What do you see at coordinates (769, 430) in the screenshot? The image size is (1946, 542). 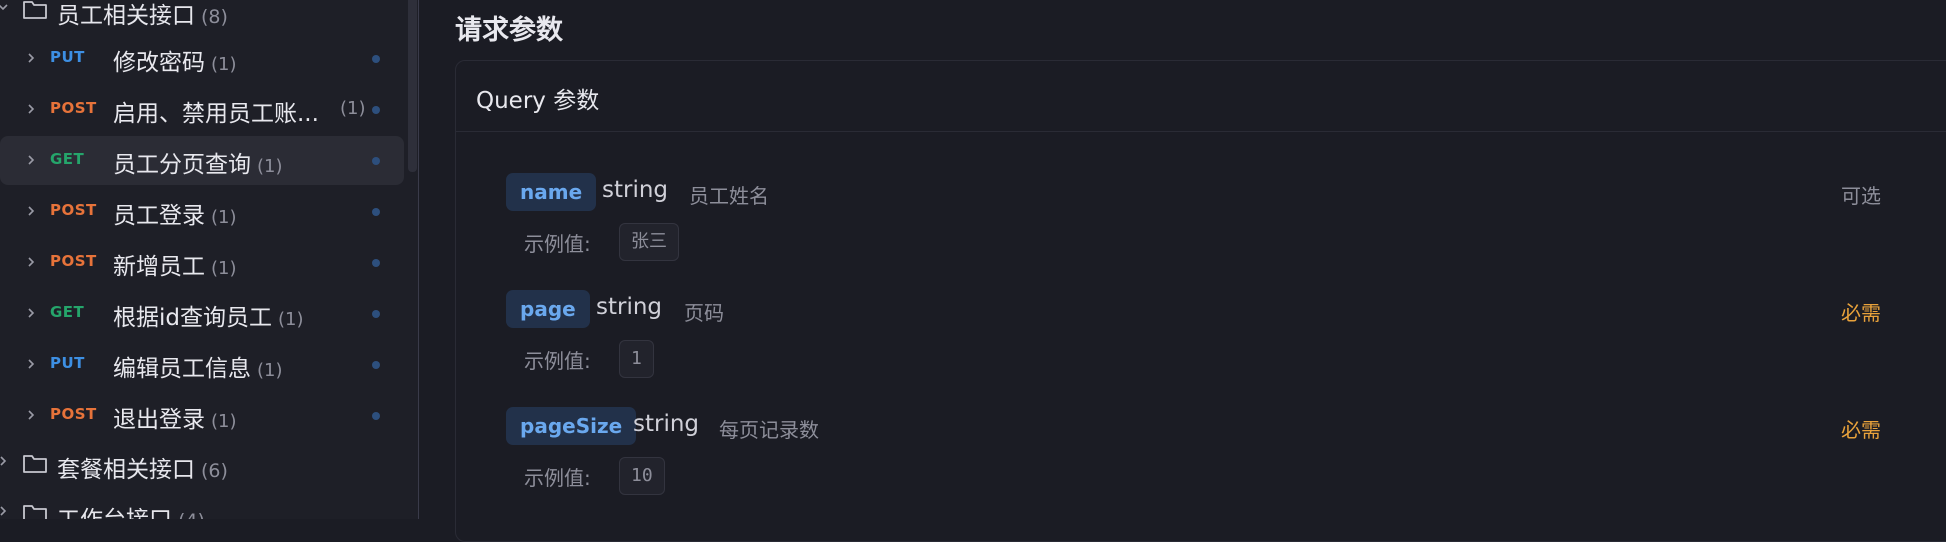 I see `param-description: 每页记录数` at bounding box center [769, 430].